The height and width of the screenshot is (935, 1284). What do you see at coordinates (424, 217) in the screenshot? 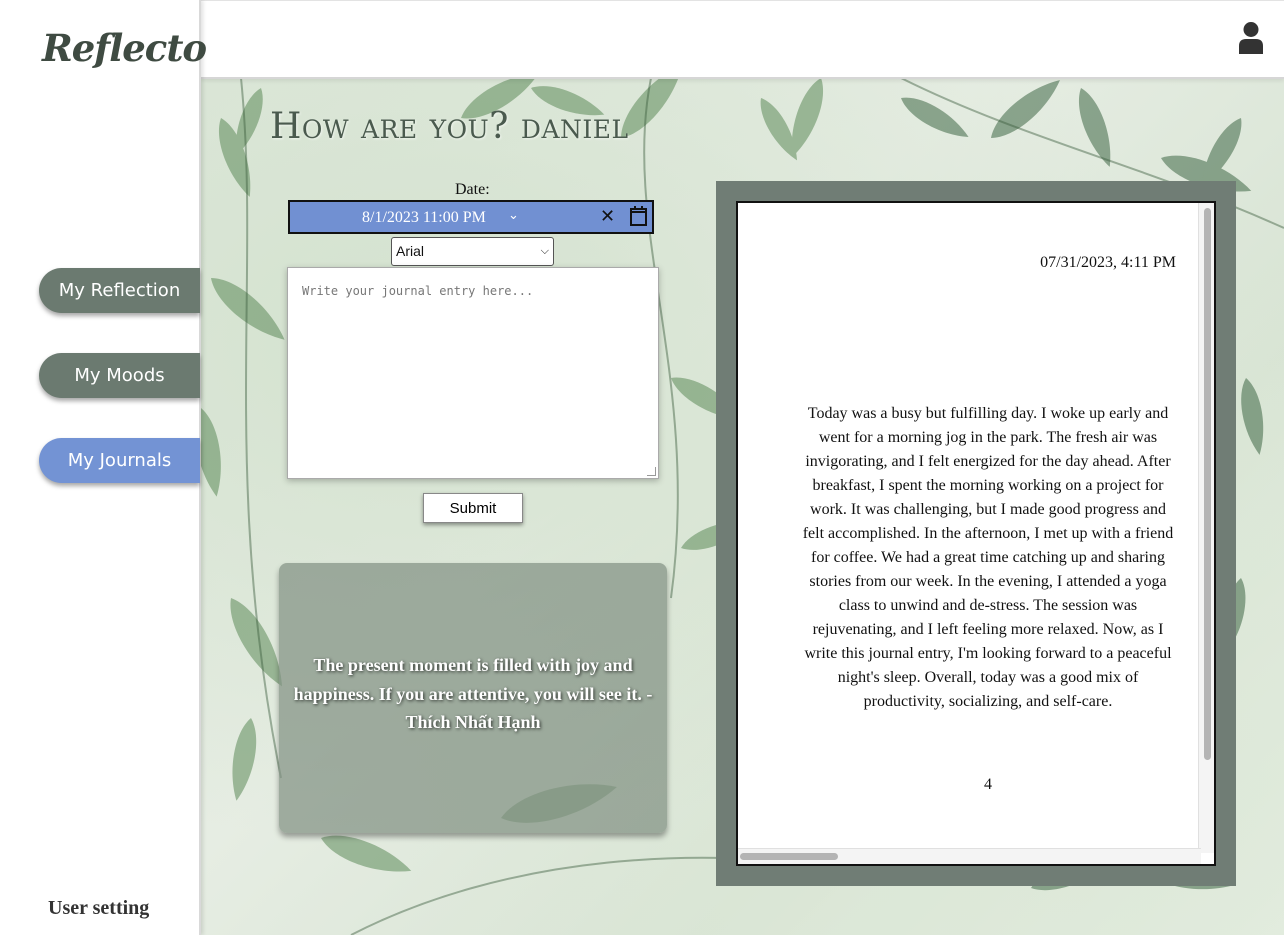
I see `date-value: 8/1/2023 11:00 PM` at bounding box center [424, 217].